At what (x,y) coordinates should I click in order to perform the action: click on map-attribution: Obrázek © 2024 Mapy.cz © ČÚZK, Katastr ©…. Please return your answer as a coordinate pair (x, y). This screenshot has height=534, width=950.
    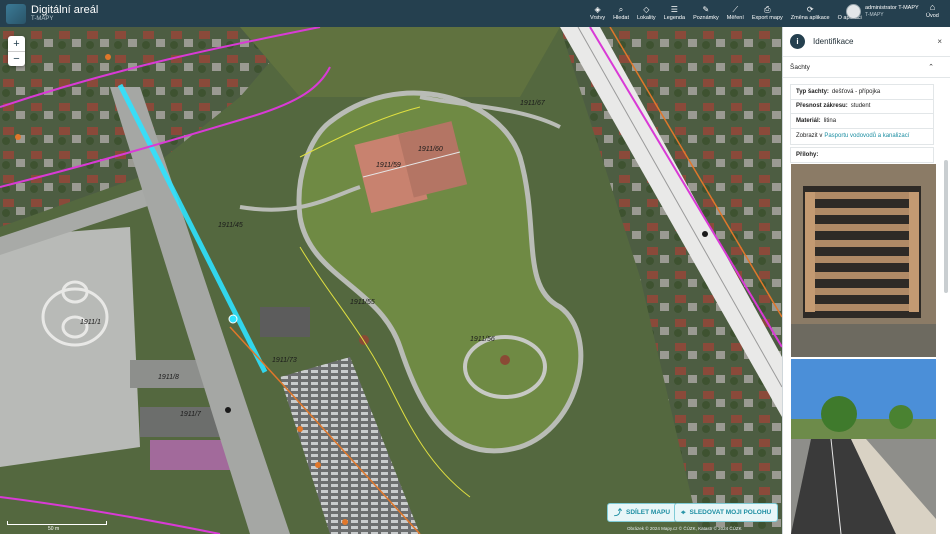
    Looking at the image, I should click on (684, 528).